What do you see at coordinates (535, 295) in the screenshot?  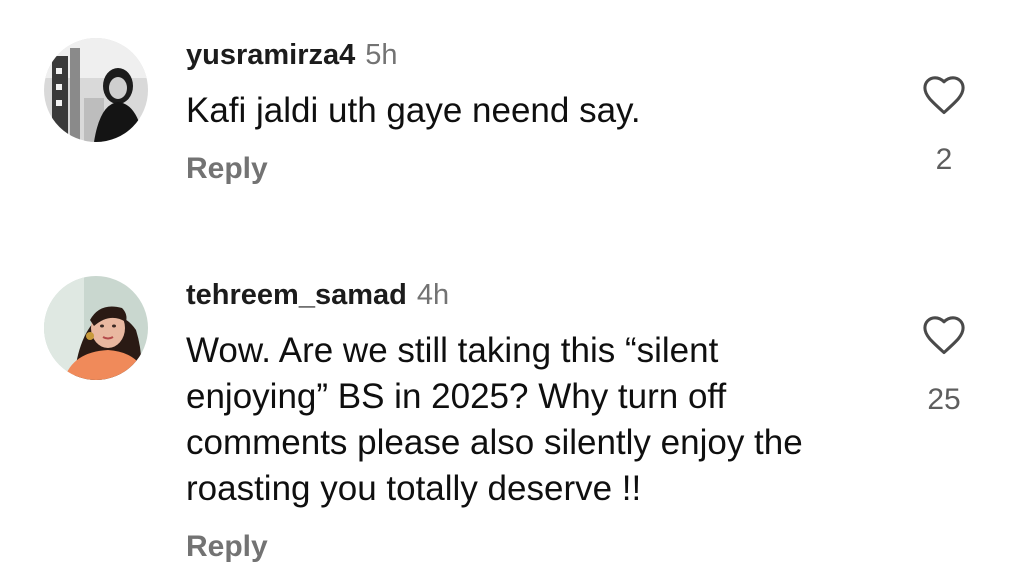 I see `comment-meta: tehreem_samad 4h` at bounding box center [535, 295].